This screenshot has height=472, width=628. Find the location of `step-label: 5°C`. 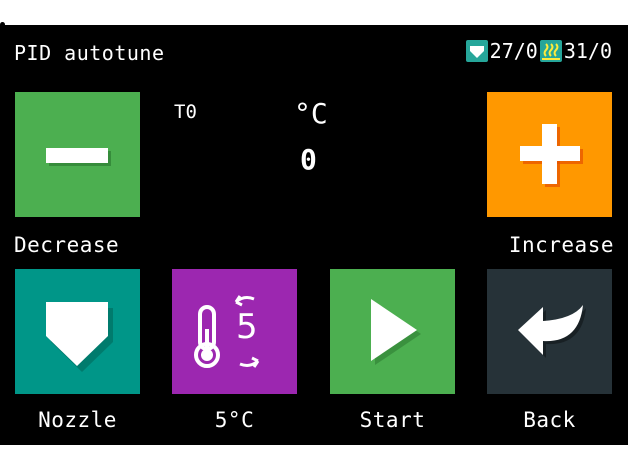

step-label: 5°C is located at coordinates (234, 420).